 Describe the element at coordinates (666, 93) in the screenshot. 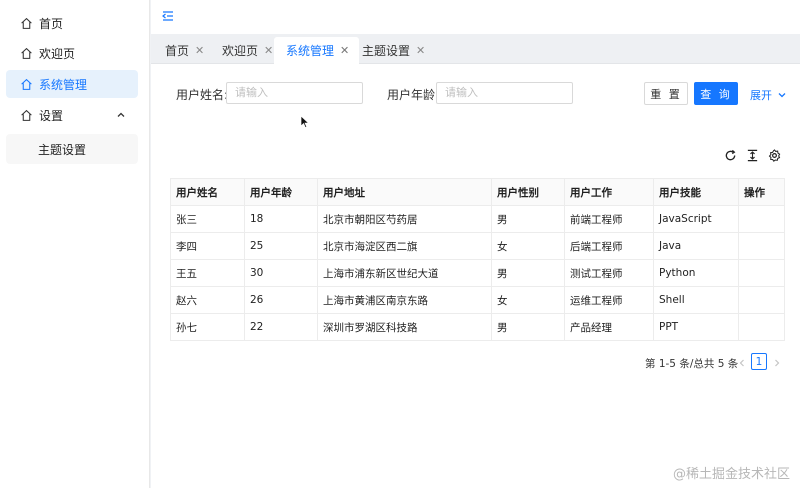

I see `reset-button: 重 置` at that location.